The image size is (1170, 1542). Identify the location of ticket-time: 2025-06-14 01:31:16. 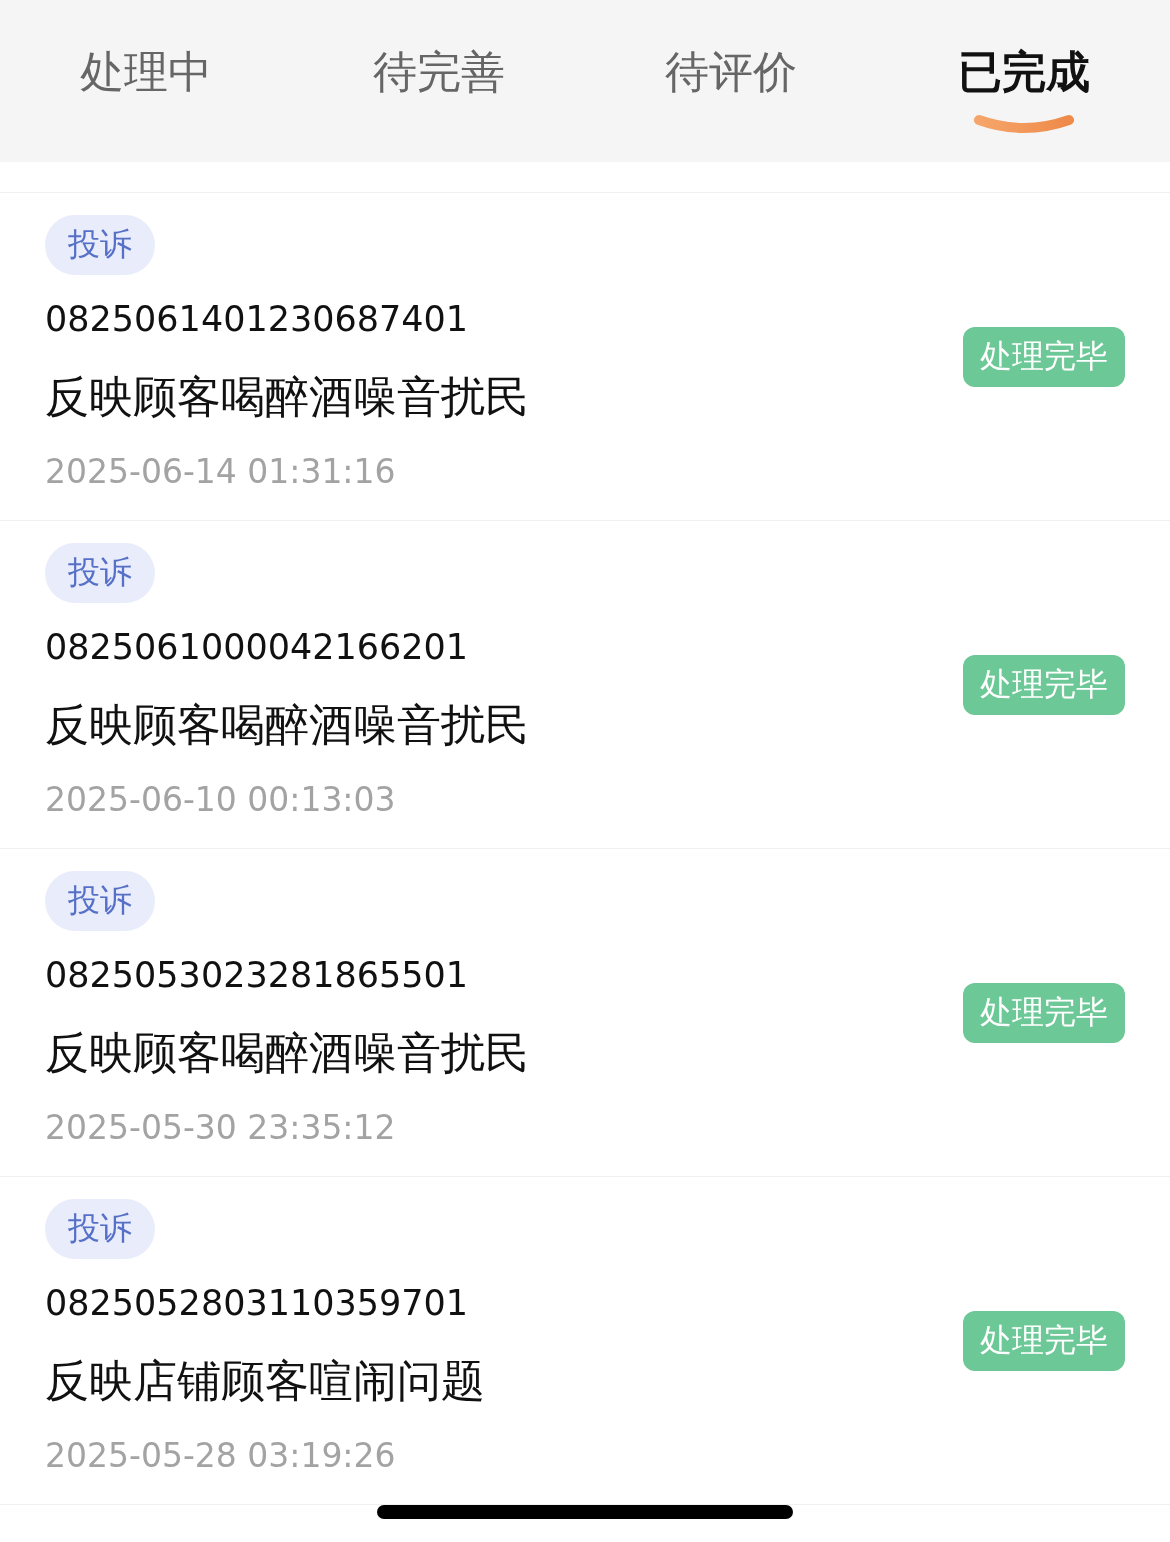
(220, 472).